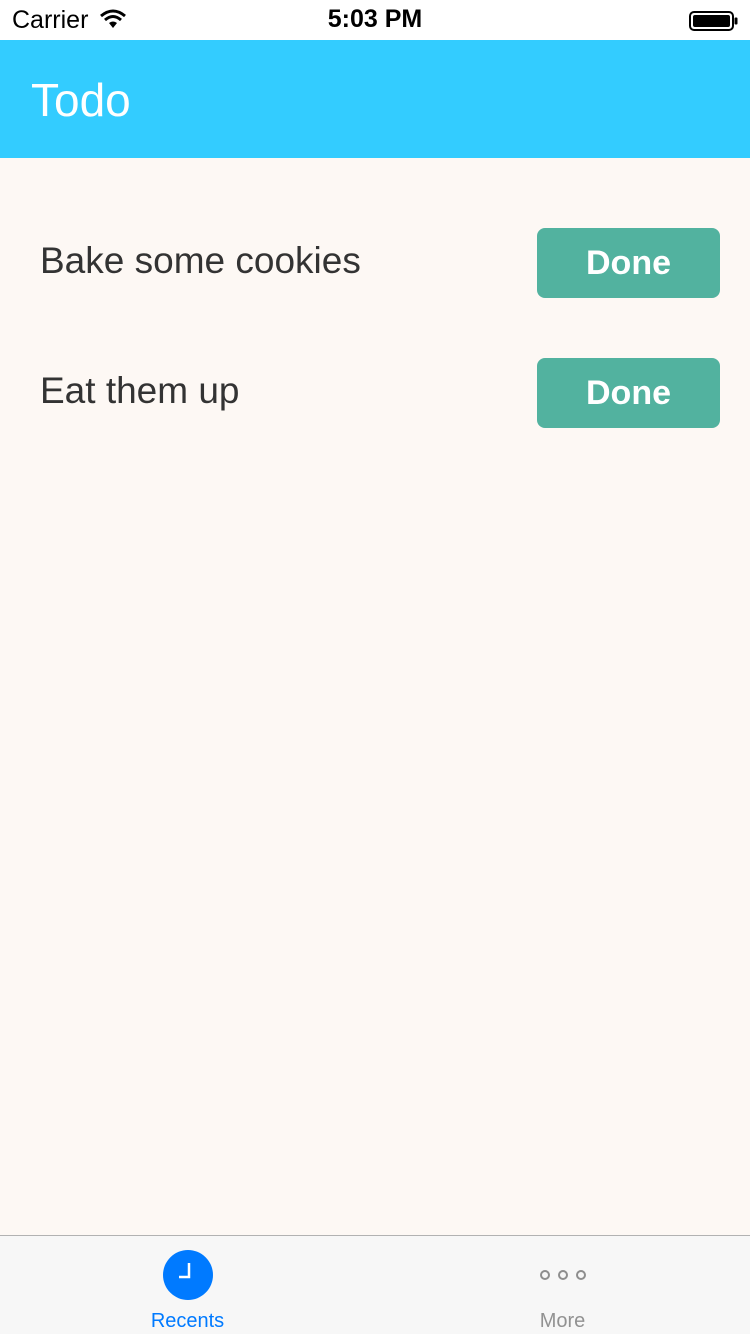  What do you see at coordinates (713, 21) in the screenshot?
I see `battery-full-icon` at bounding box center [713, 21].